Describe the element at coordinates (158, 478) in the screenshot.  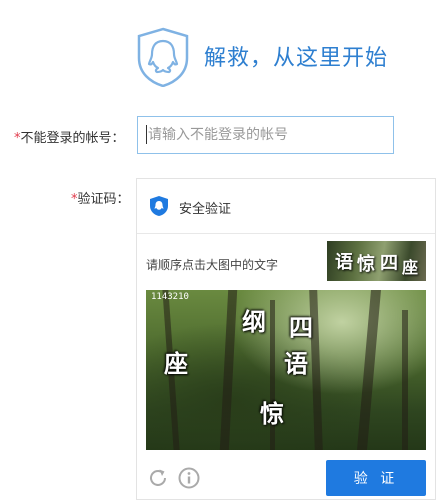
I see `refresh-icon` at that location.